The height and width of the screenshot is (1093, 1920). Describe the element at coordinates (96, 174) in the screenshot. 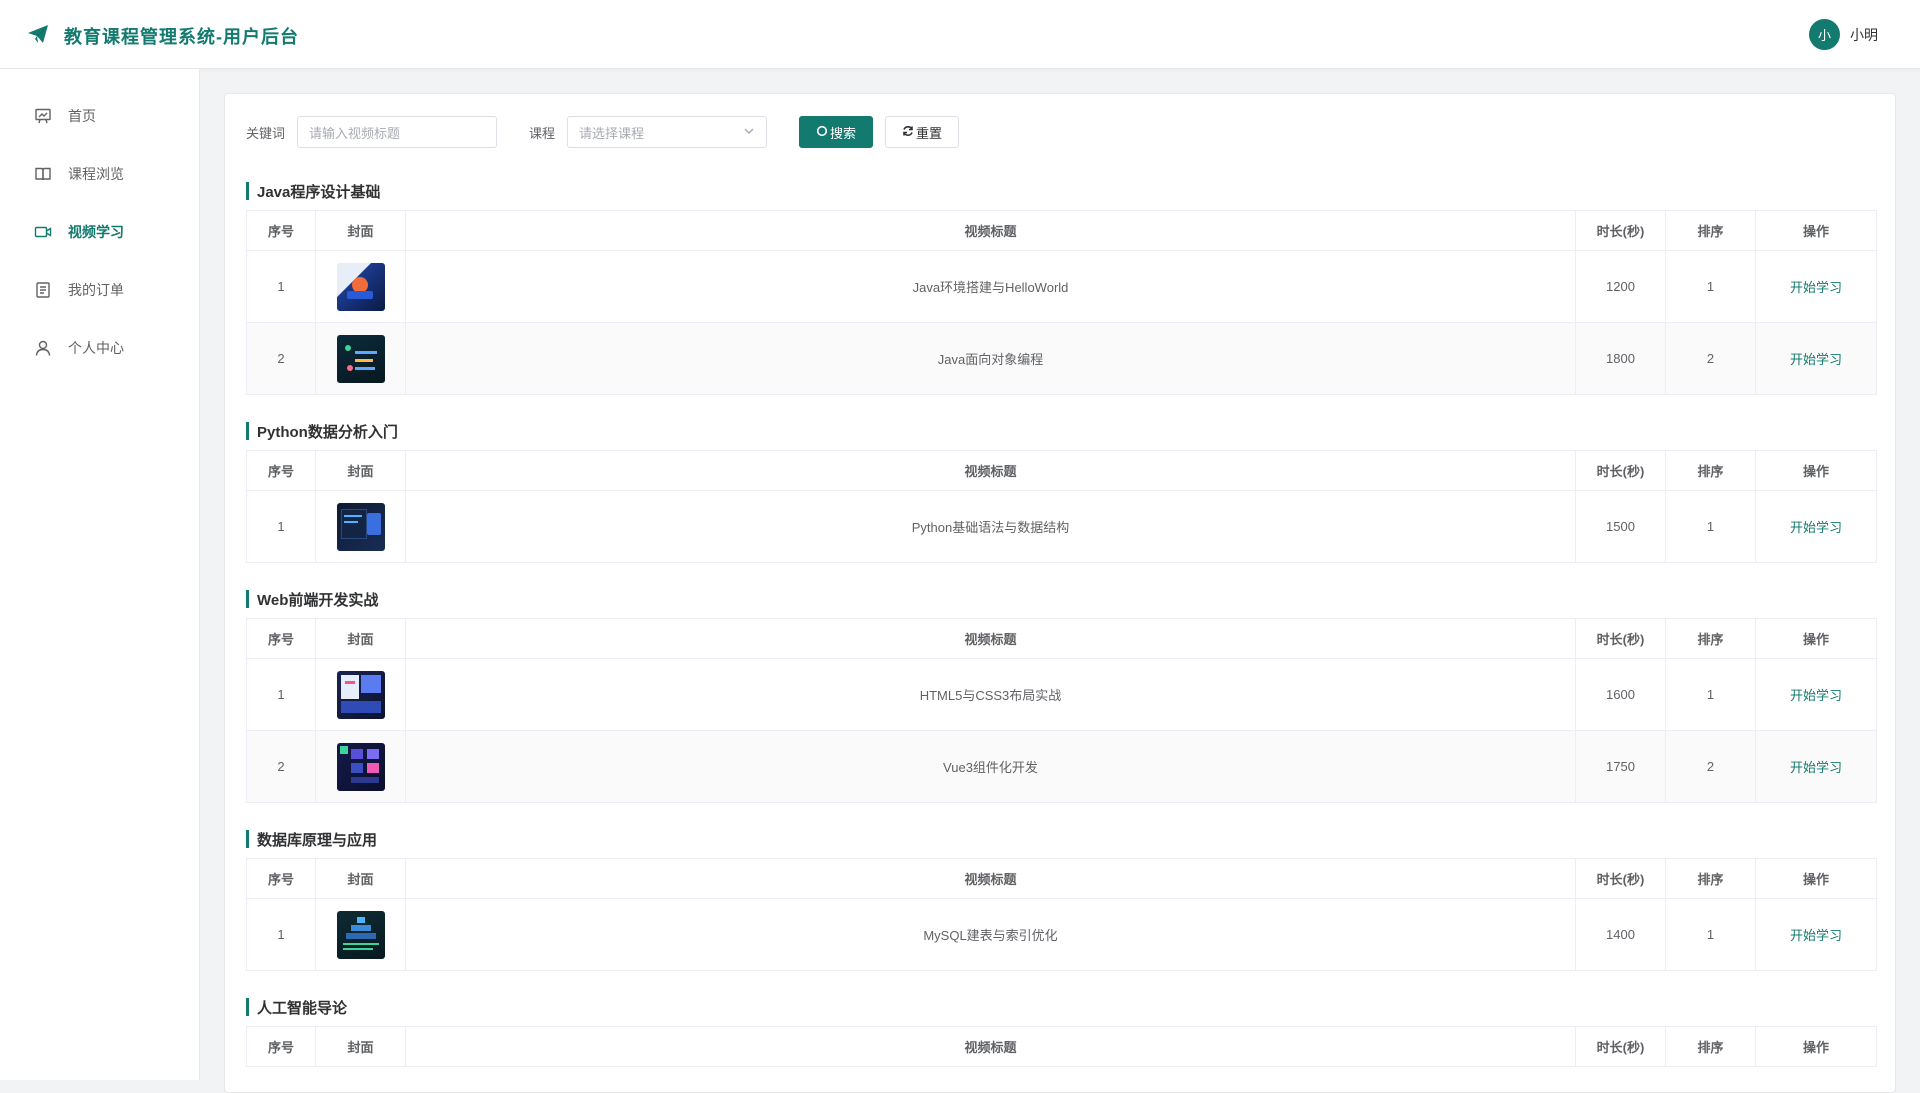

I see `sidebar-item-label: 课程浏览` at that location.